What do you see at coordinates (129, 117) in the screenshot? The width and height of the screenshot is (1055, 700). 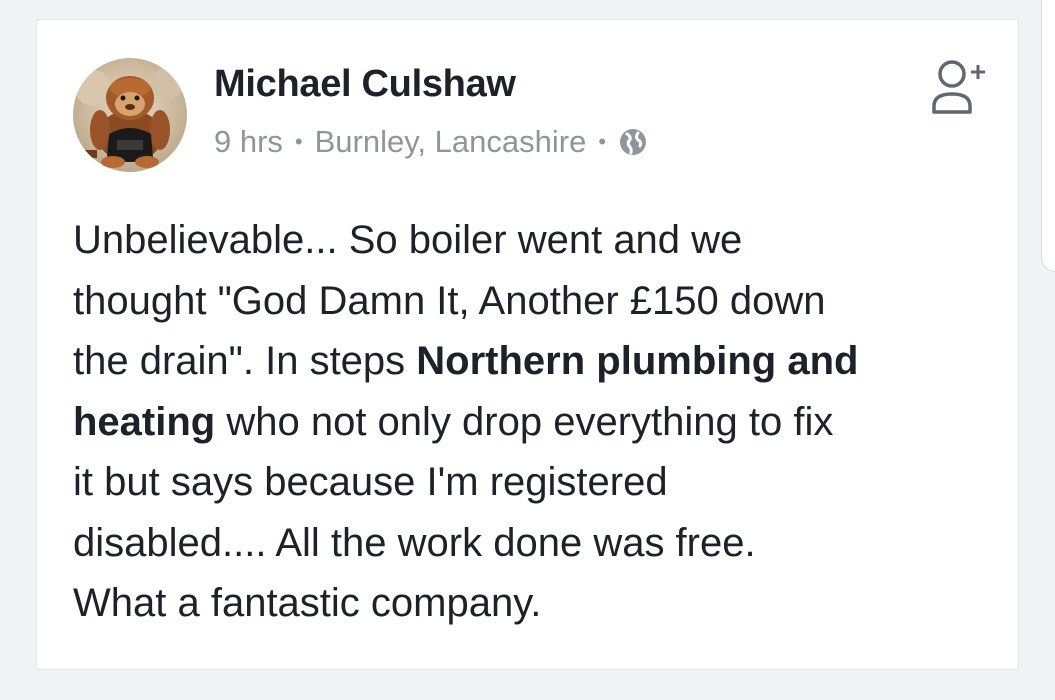 I see `orangutan-plush-icon` at bounding box center [129, 117].